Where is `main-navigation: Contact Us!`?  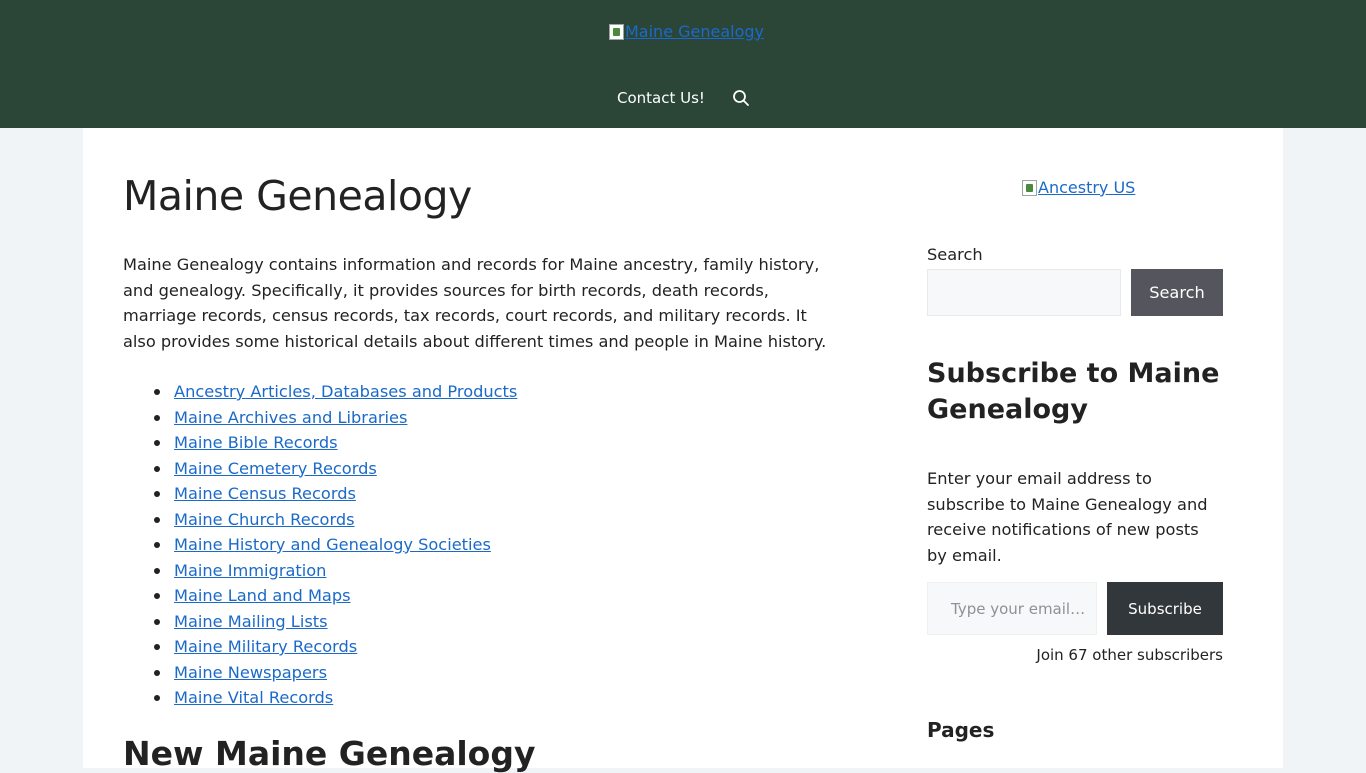
main-navigation: Contact Us! is located at coordinates (683, 99).